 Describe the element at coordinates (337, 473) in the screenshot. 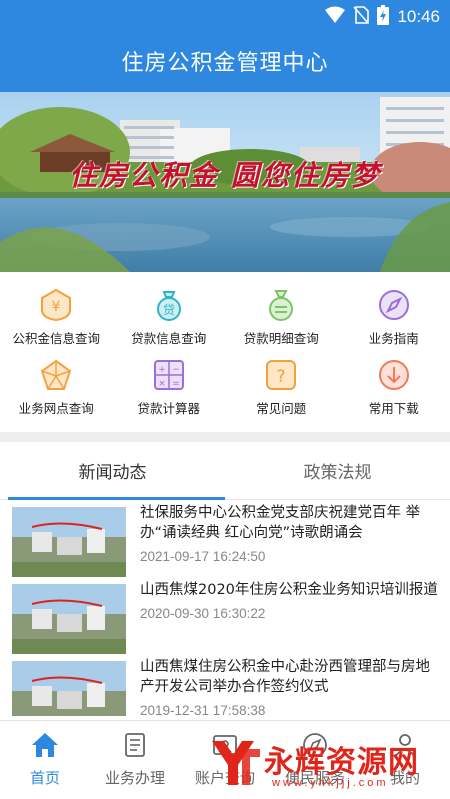

I see `tab-label: 政策法规` at that location.